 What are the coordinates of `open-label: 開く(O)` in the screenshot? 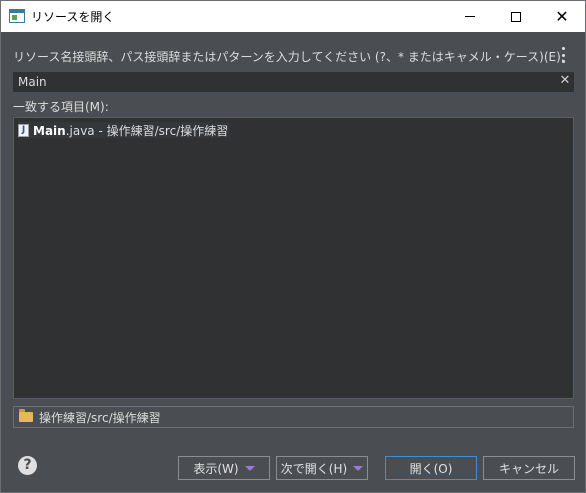 It's located at (431, 468).